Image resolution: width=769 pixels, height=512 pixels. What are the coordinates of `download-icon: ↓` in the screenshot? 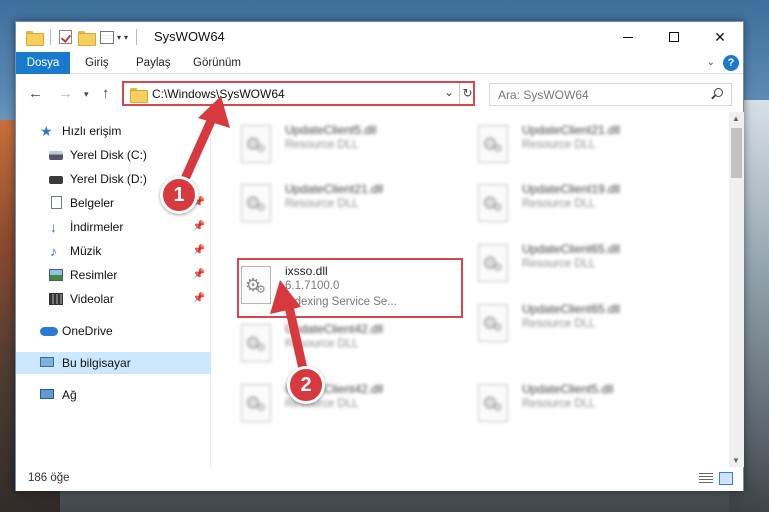 It's located at (53, 227).